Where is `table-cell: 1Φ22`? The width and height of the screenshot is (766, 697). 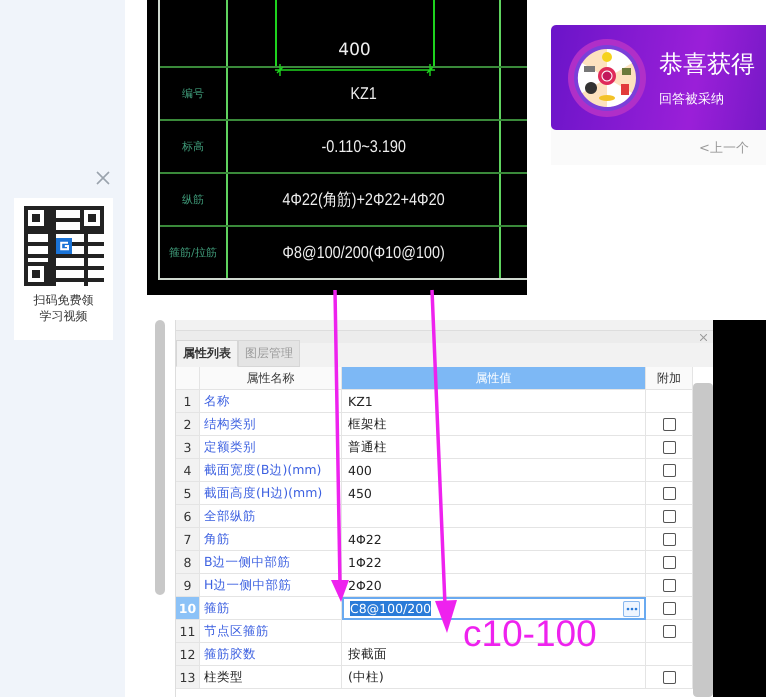 table-cell: 1Φ22 is located at coordinates (494, 562).